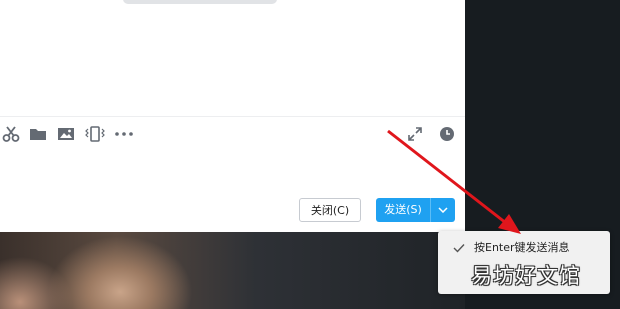 This screenshot has width=620, height=309. I want to click on chevron-down-icon, so click(443, 210).